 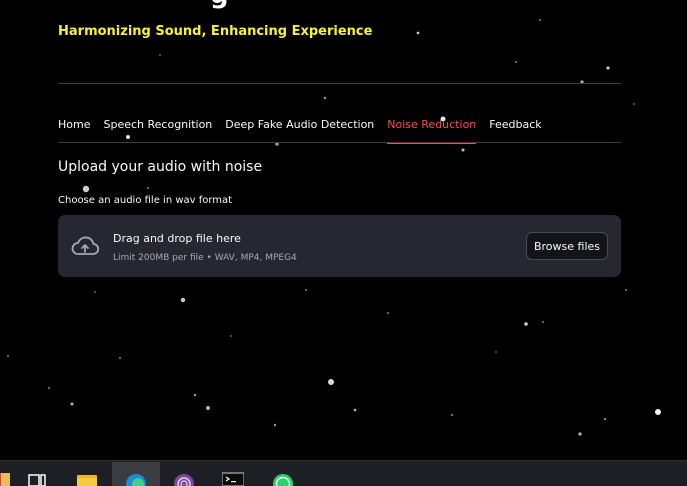 What do you see at coordinates (515, 128) in the screenshot?
I see `tab-feedback: Feedback` at bounding box center [515, 128].